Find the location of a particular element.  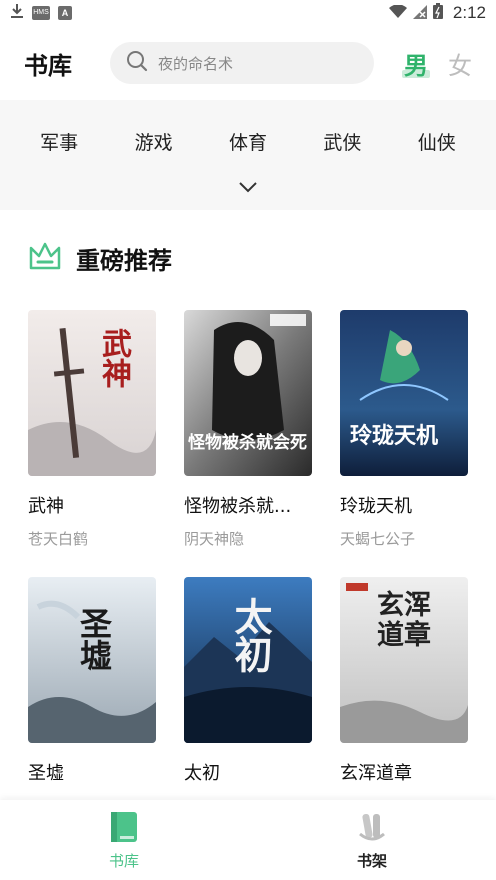

download-icon is located at coordinates (17, 13).